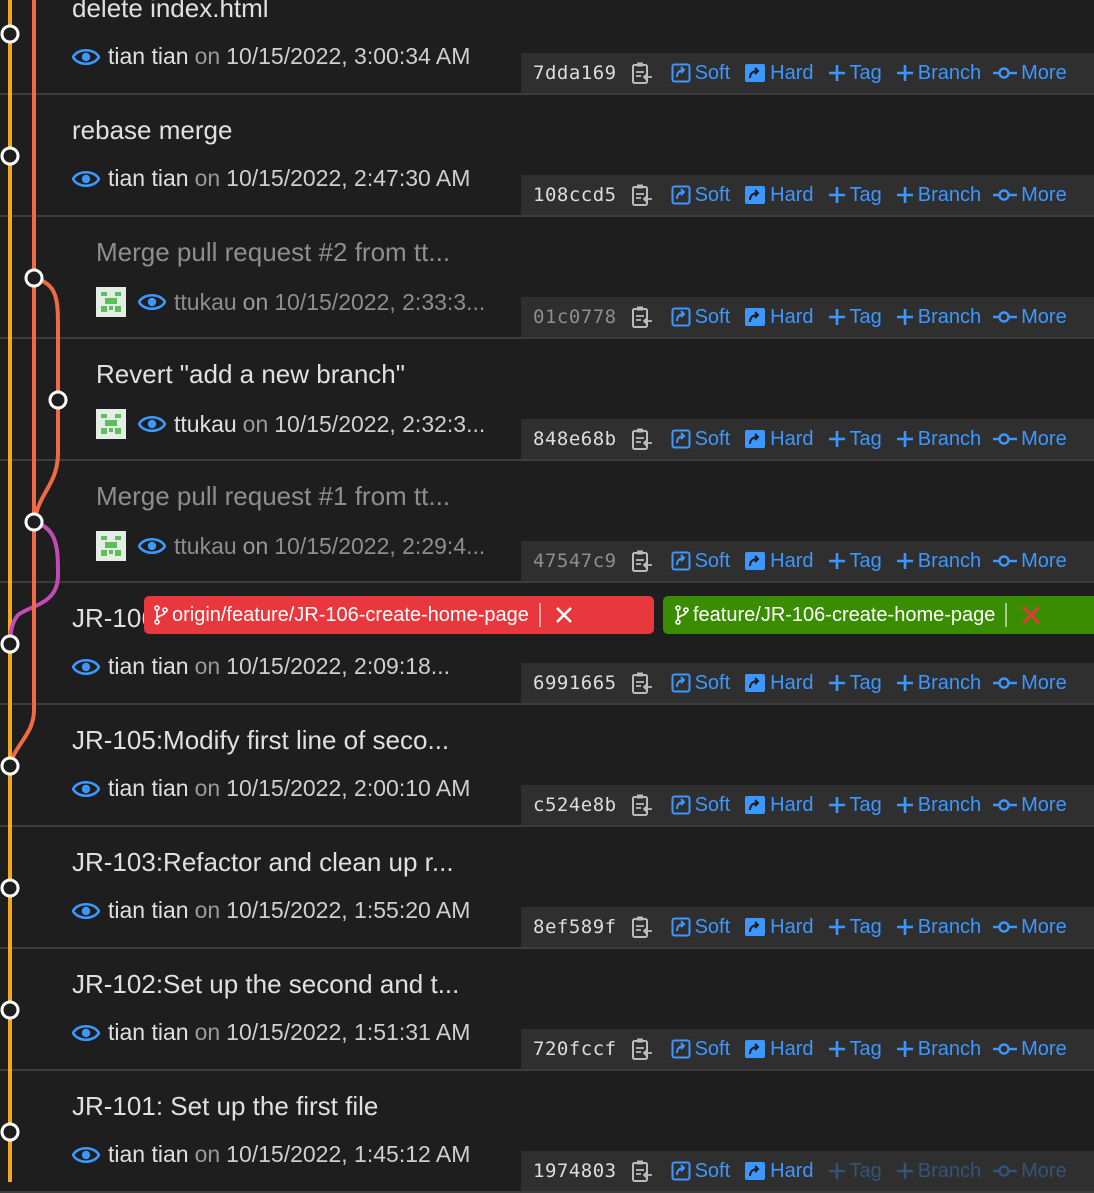  What do you see at coordinates (1031, 615) in the screenshot?
I see `delete-local-branch-icon` at bounding box center [1031, 615].